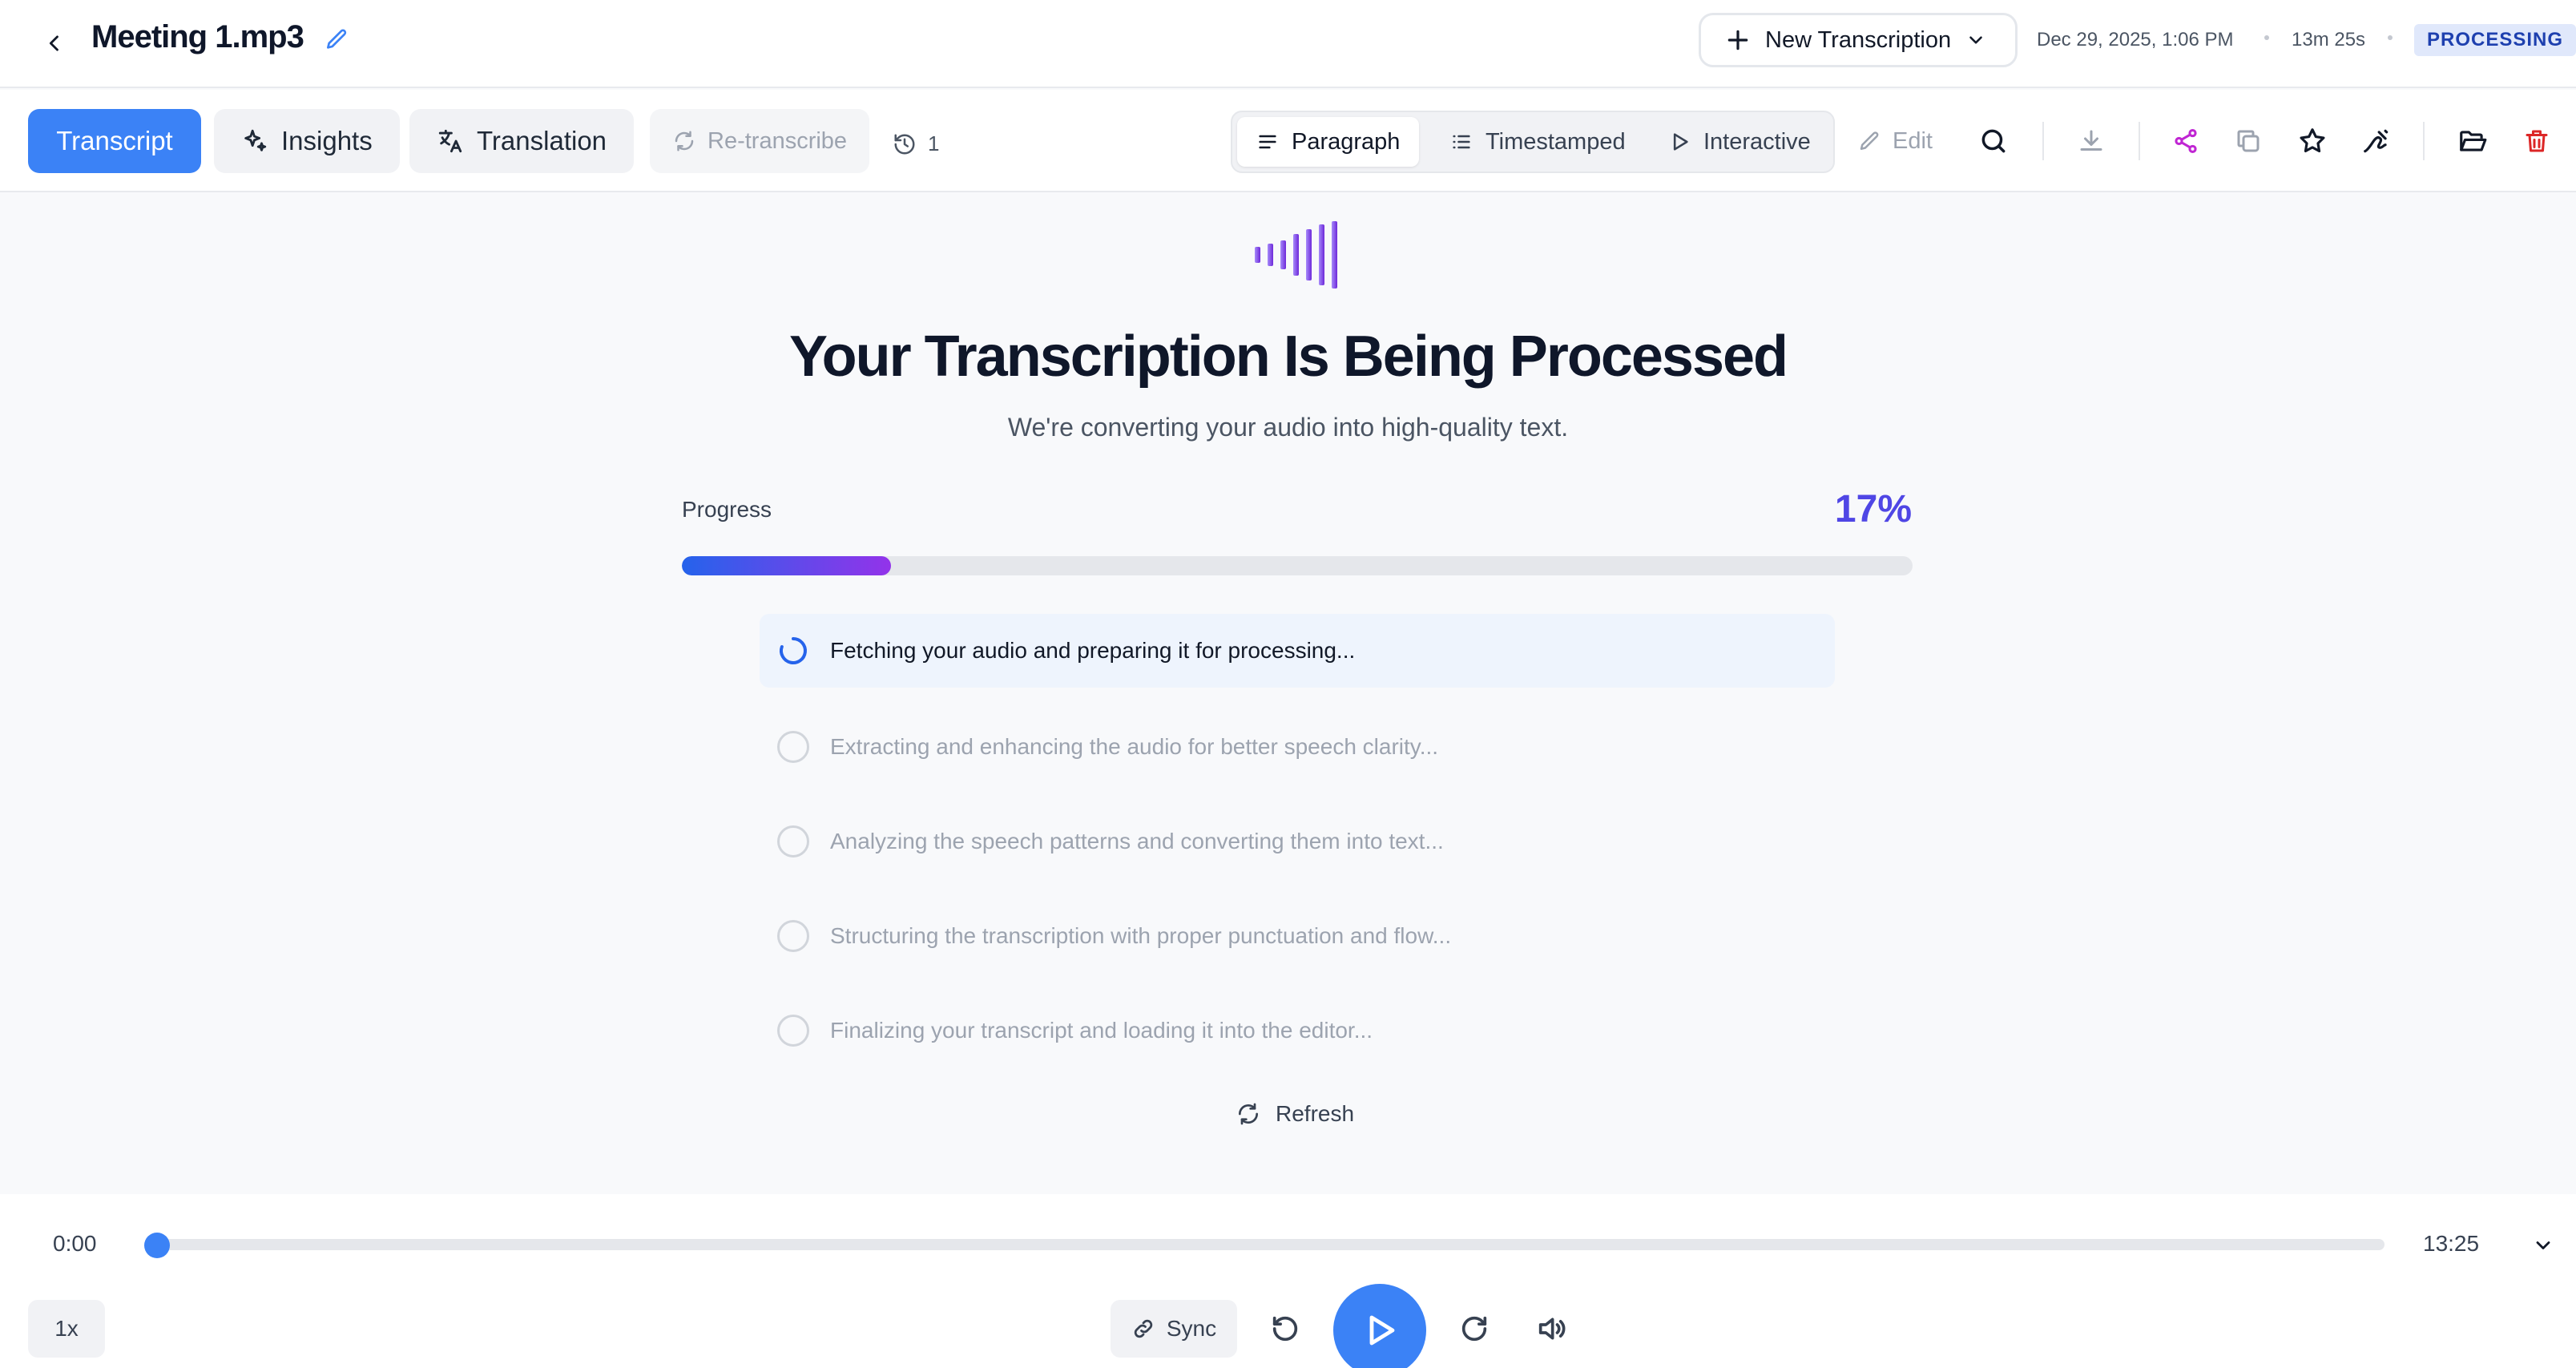  Describe the element at coordinates (1297, 565) in the screenshot. I see `progress-bar` at that location.